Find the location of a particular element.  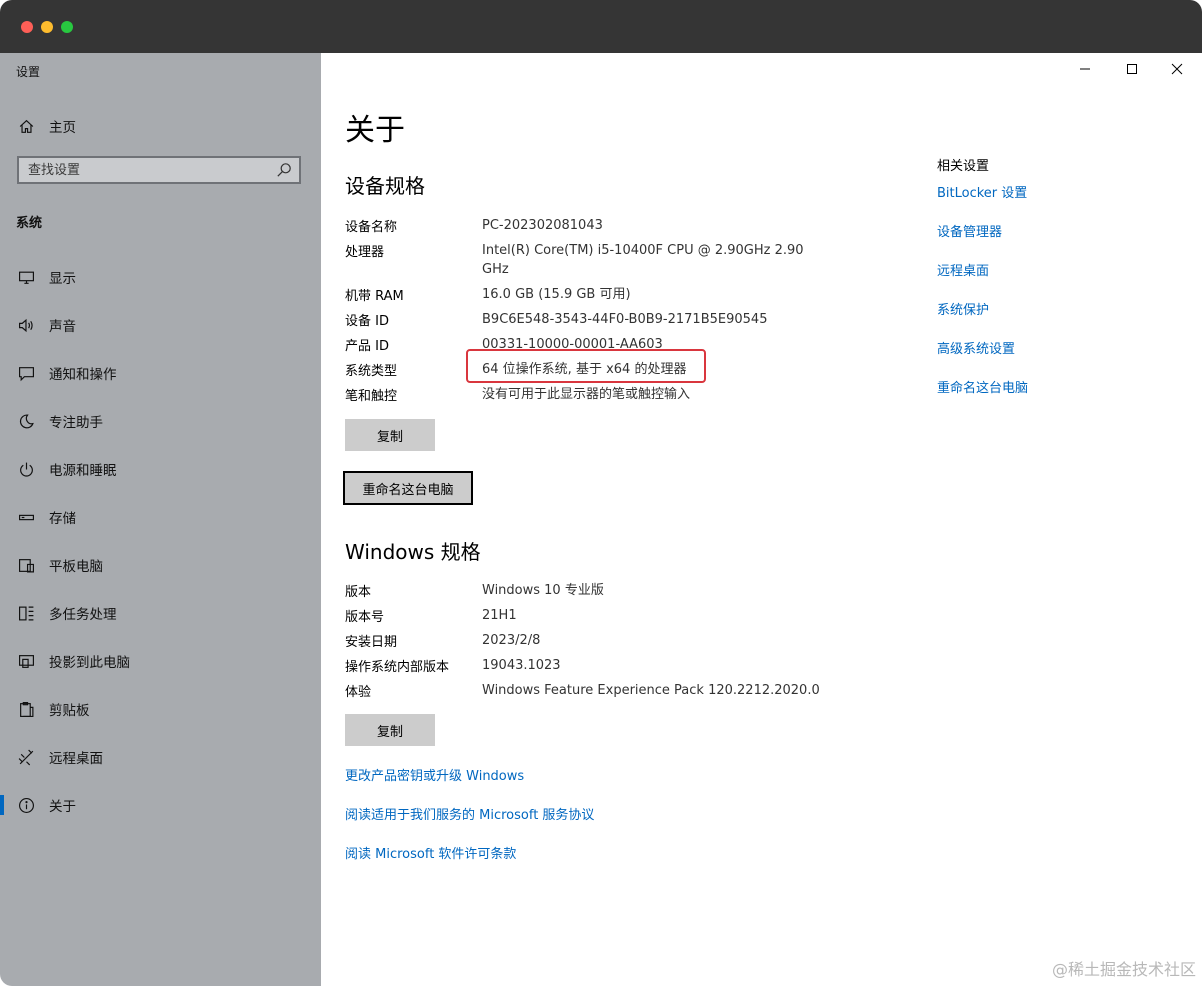

sidebar-item-label: 电源和睡眠 is located at coordinates (83, 471).